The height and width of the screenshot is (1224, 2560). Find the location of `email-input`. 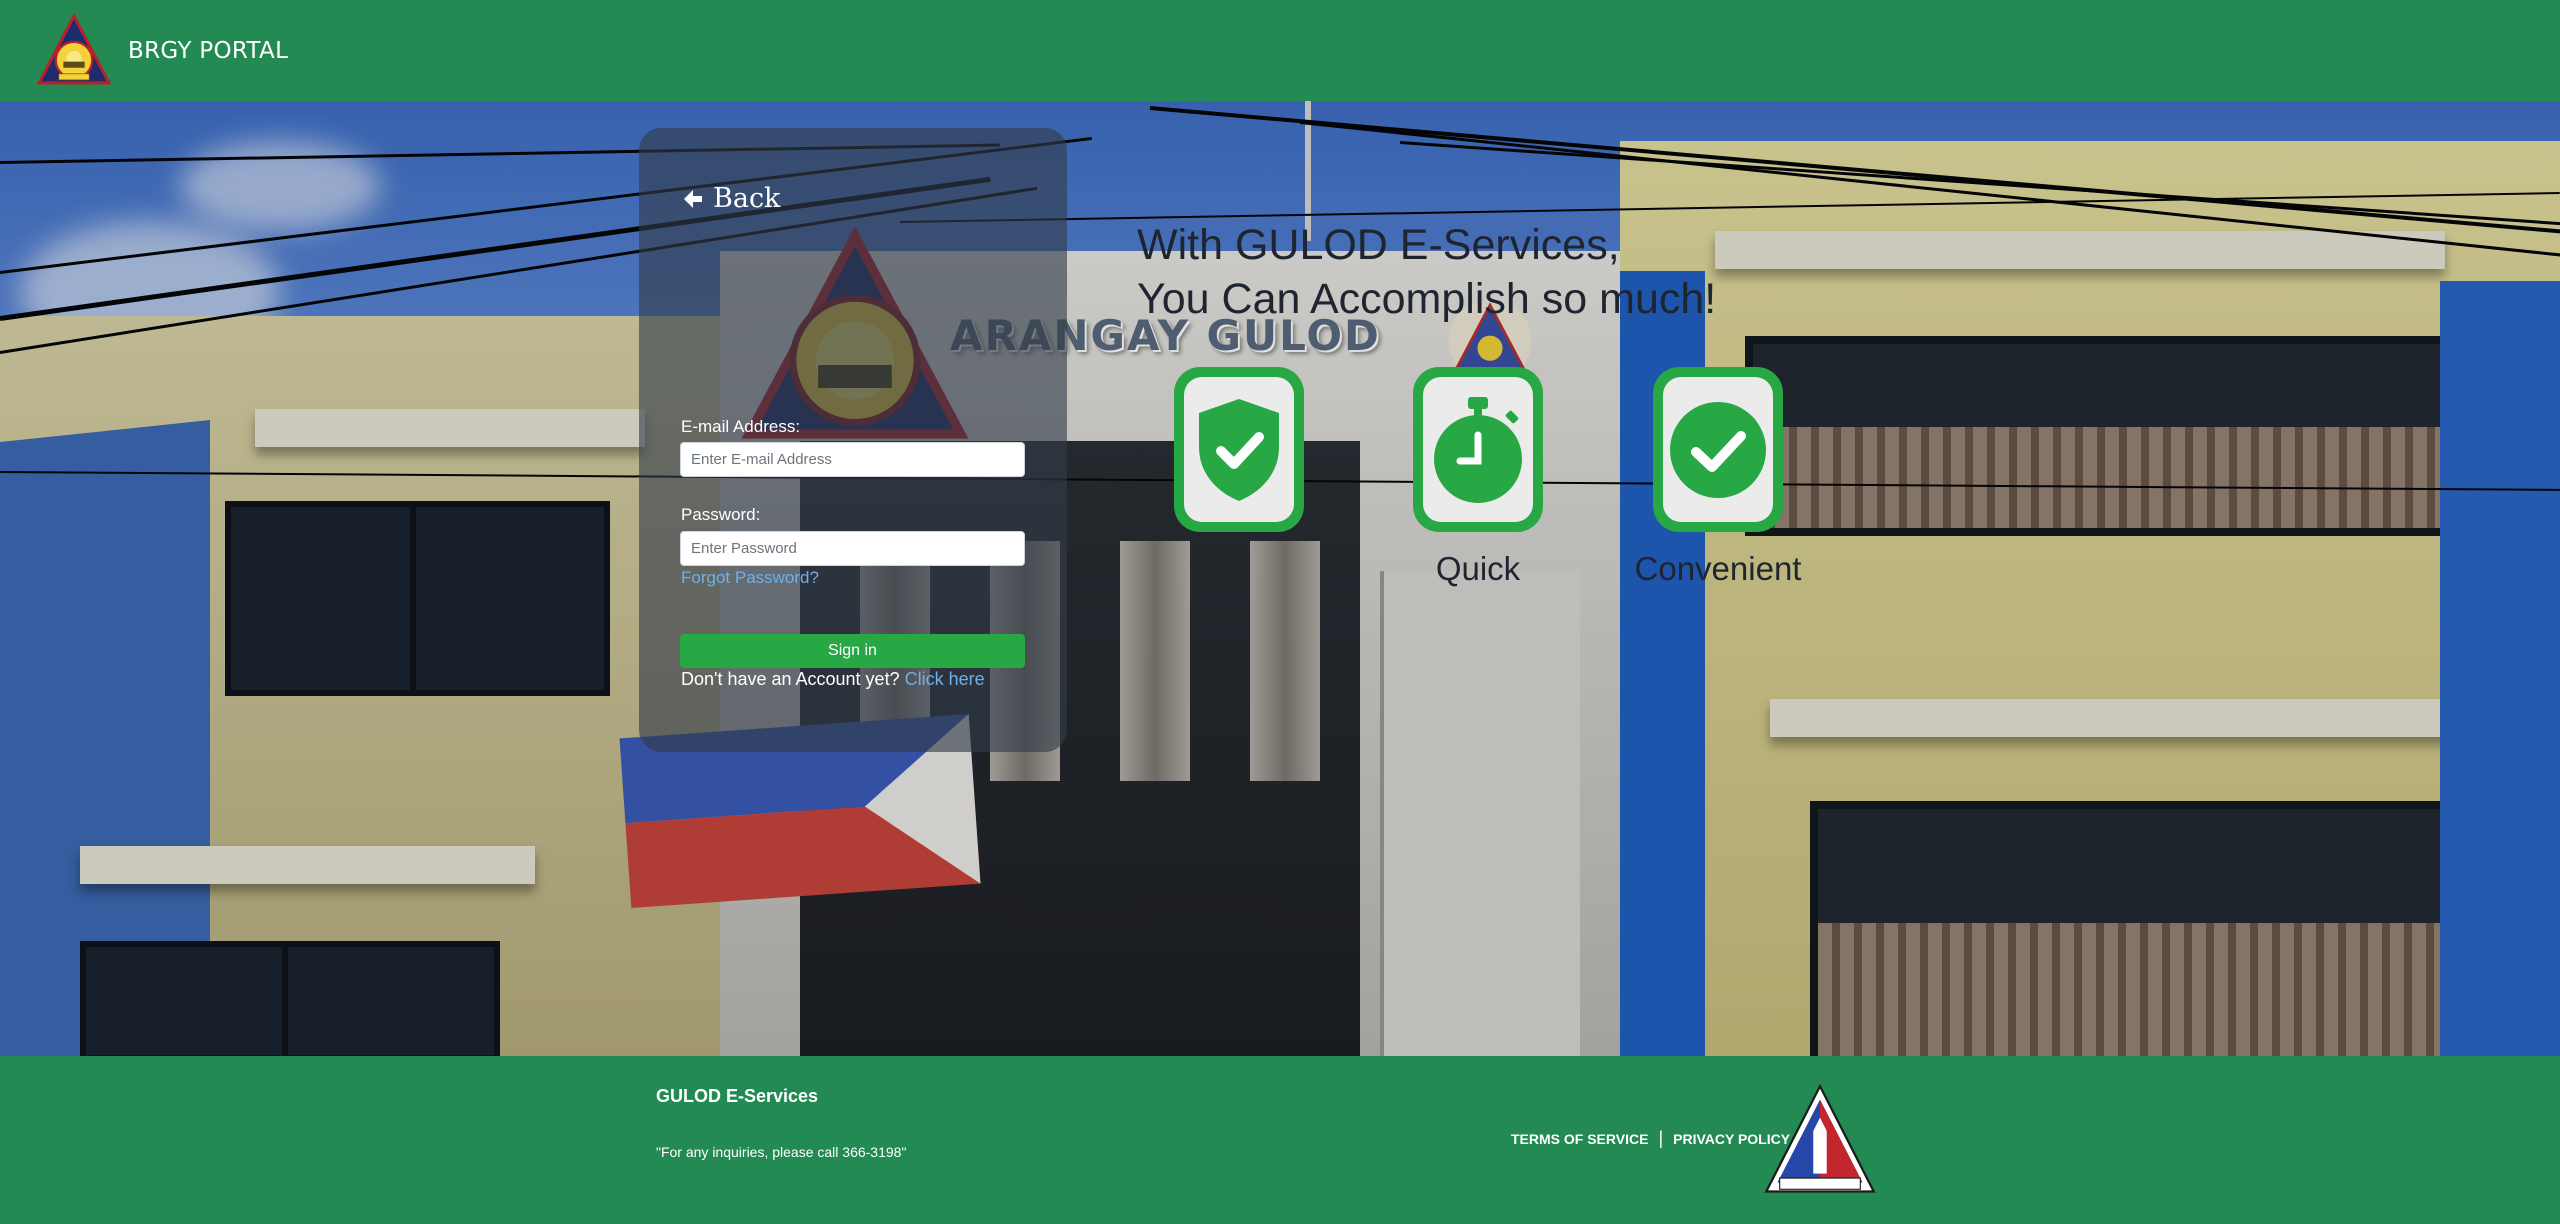

email-input is located at coordinates (852, 459).